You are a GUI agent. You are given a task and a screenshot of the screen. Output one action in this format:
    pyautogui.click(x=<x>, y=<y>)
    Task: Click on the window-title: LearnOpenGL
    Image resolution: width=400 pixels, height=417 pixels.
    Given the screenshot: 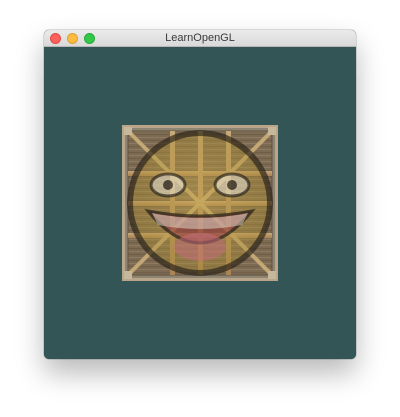 What is the action you would take?
    pyautogui.click(x=200, y=38)
    